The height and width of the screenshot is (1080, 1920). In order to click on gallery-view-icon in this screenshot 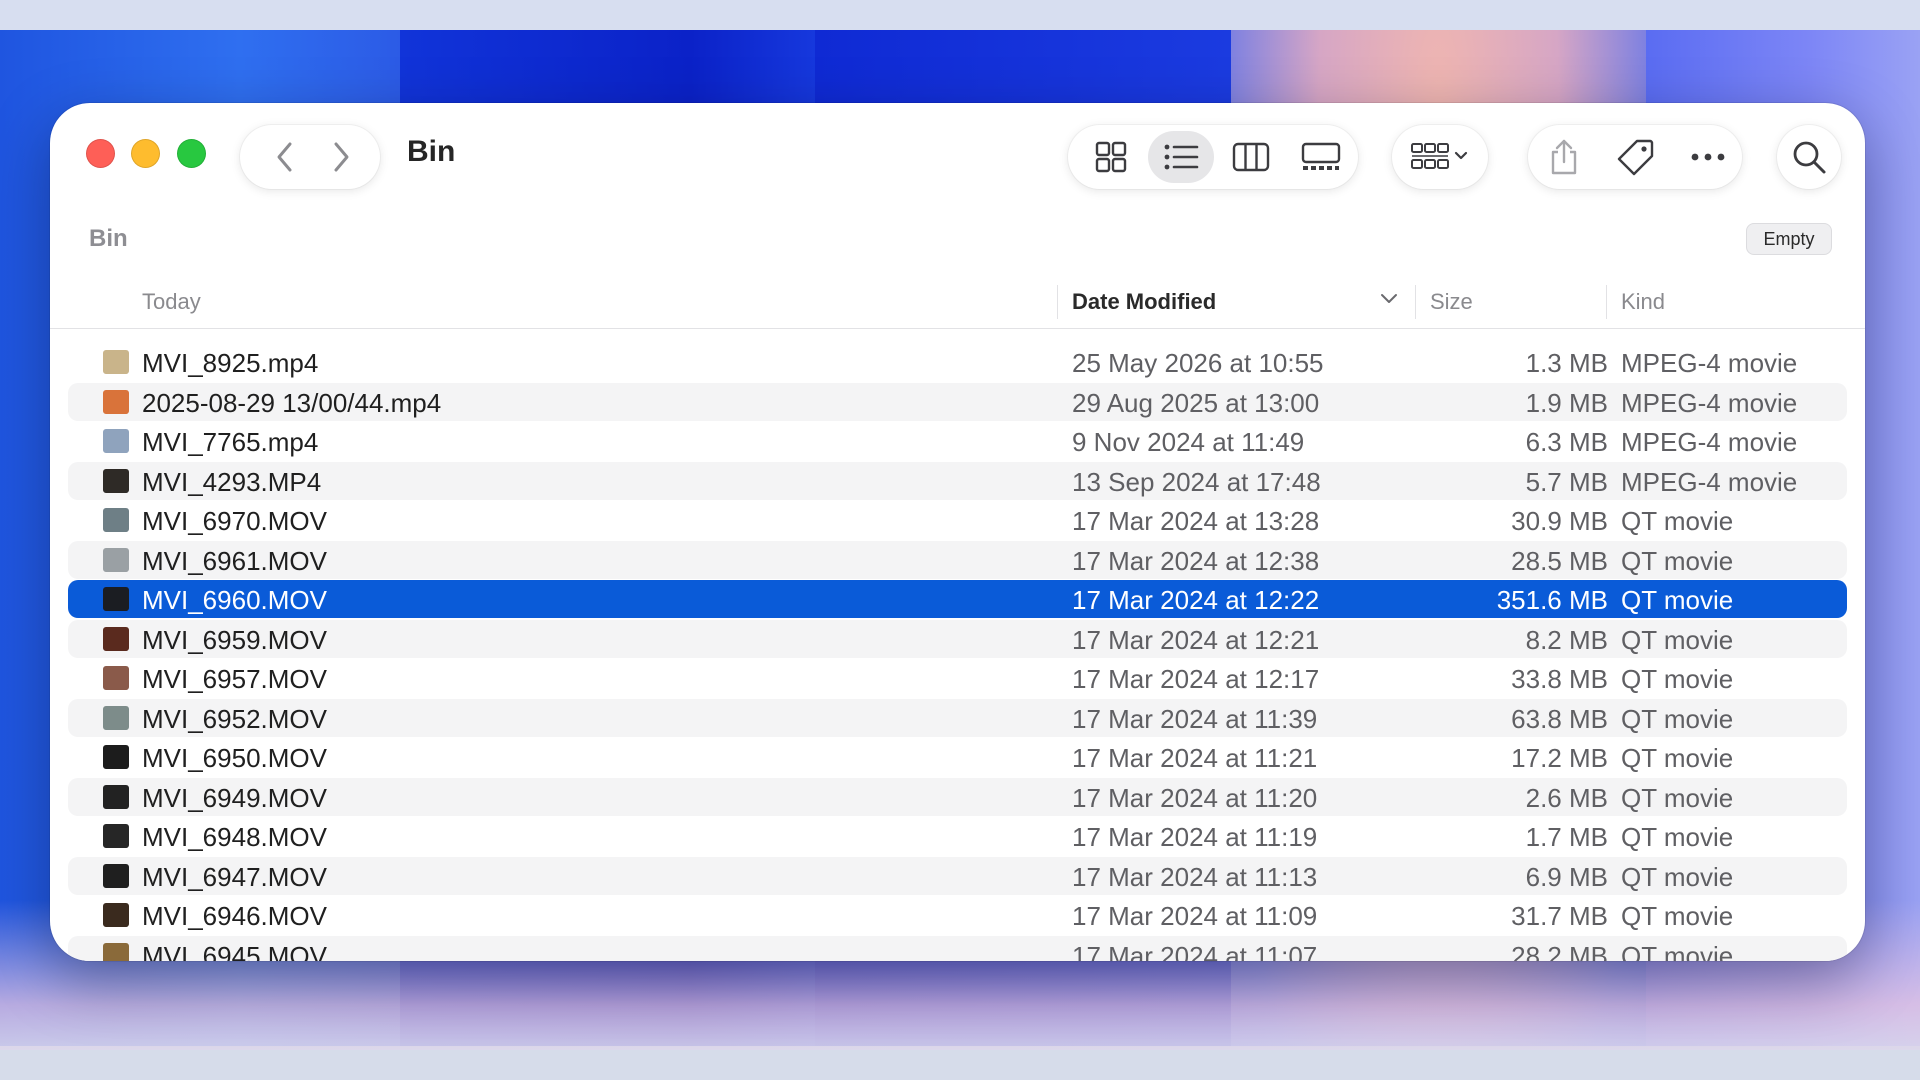, I will do `click(1321, 156)`.